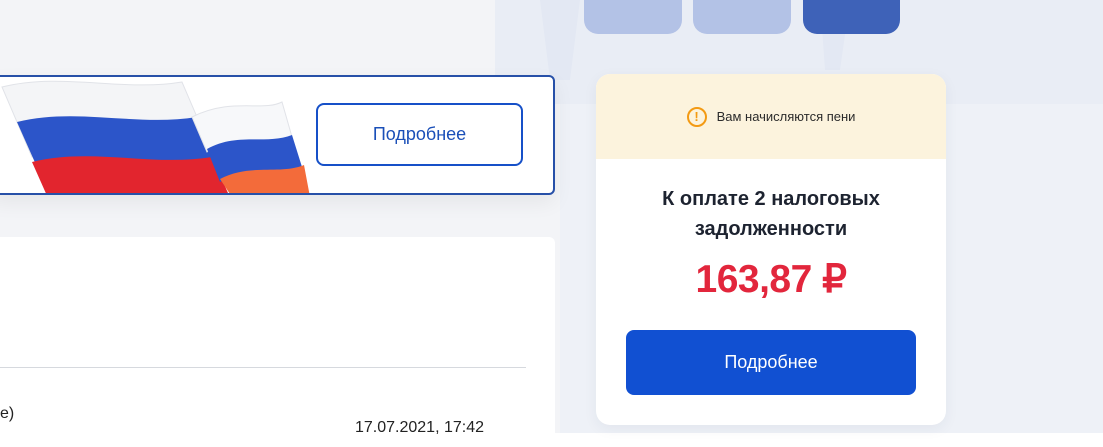  What do you see at coordinates (771, 362) in the screenshot?
I see `debt-details-button: Подробнее` at bounding box center [771, 362].